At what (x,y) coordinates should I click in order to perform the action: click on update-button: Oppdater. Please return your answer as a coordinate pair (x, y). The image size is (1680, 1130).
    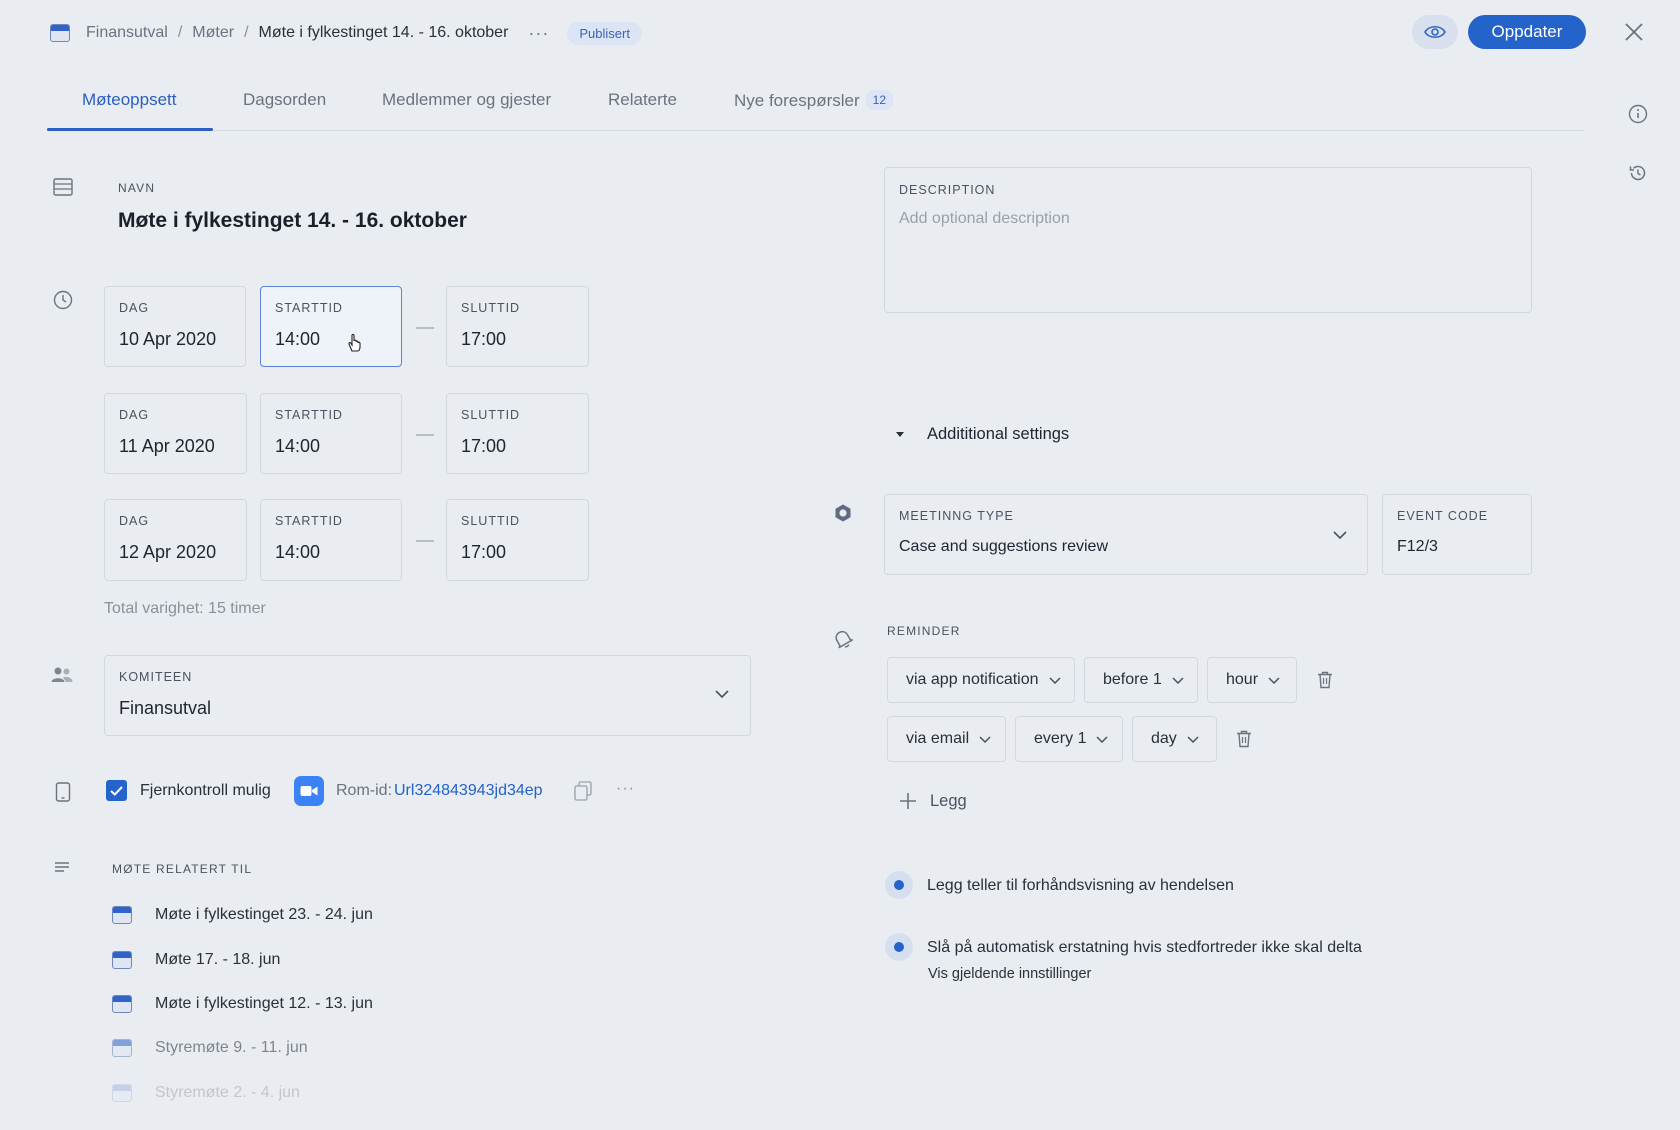
    Looking at the image, I should click on (1527, 32).